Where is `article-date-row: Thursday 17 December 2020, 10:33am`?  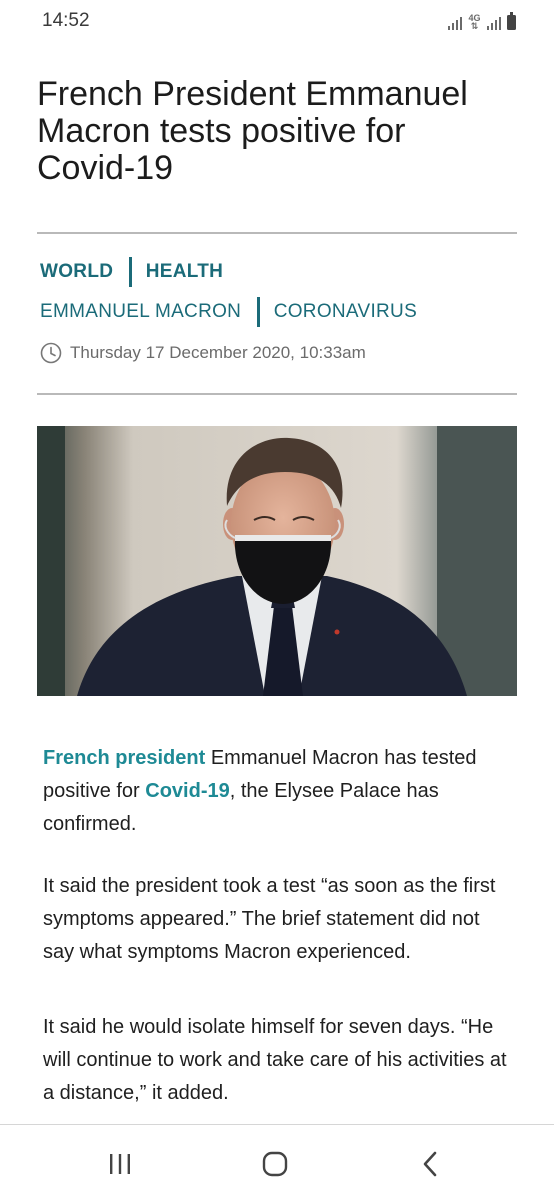 article-date-row: Thursday 17 December 2020, 10:33am is located at coordinates (203, 353).